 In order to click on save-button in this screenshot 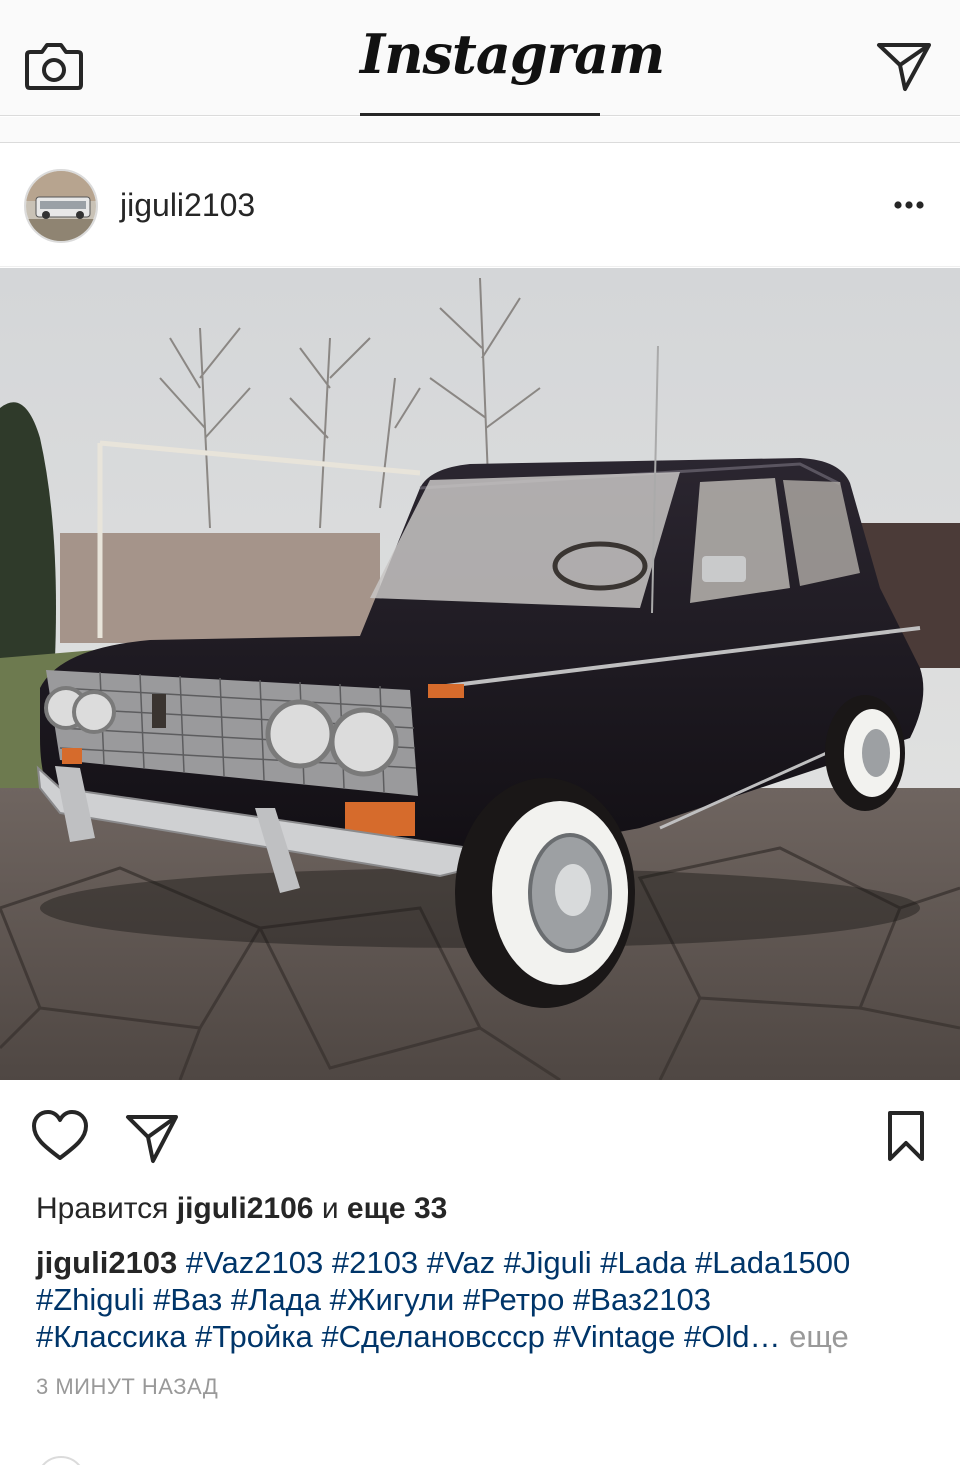, I will do `click(906, 1136)`.